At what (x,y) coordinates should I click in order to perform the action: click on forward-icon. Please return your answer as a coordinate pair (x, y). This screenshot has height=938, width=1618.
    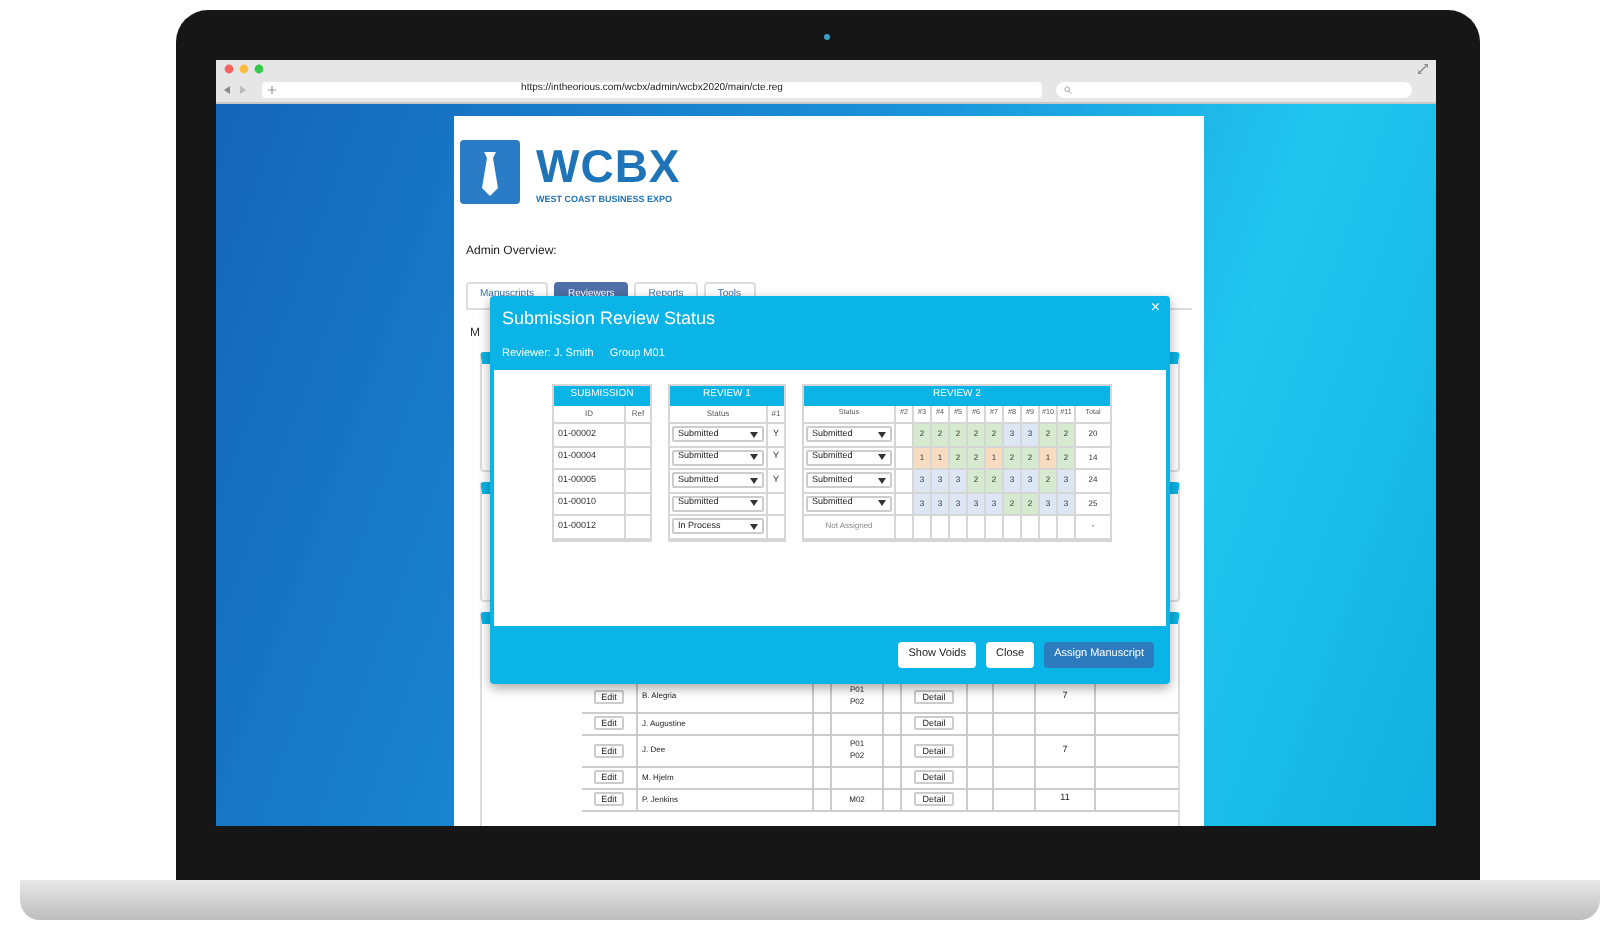
    Looking at the image, I should click on (242, 89).